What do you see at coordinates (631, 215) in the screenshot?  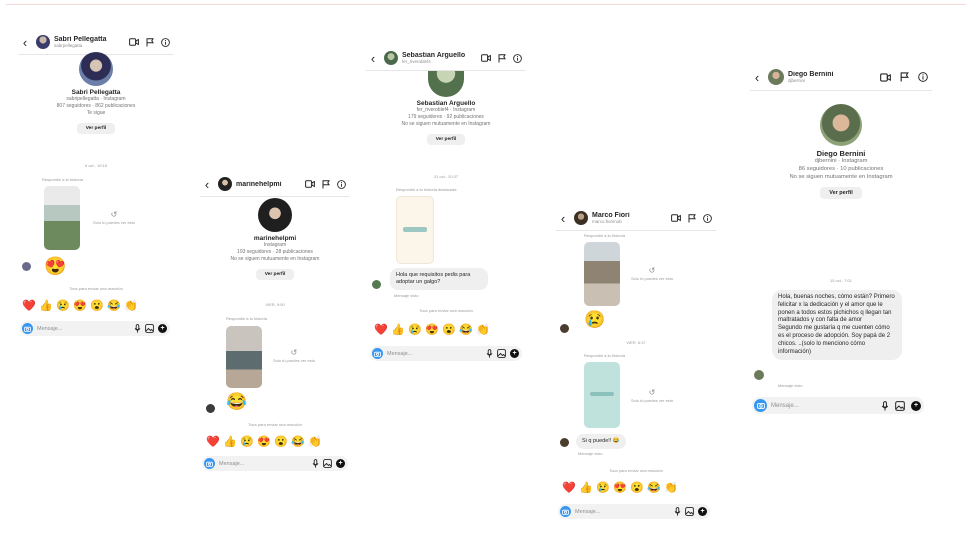 I see `header-username: Marco Fiori` at bounding box center [631, 215].